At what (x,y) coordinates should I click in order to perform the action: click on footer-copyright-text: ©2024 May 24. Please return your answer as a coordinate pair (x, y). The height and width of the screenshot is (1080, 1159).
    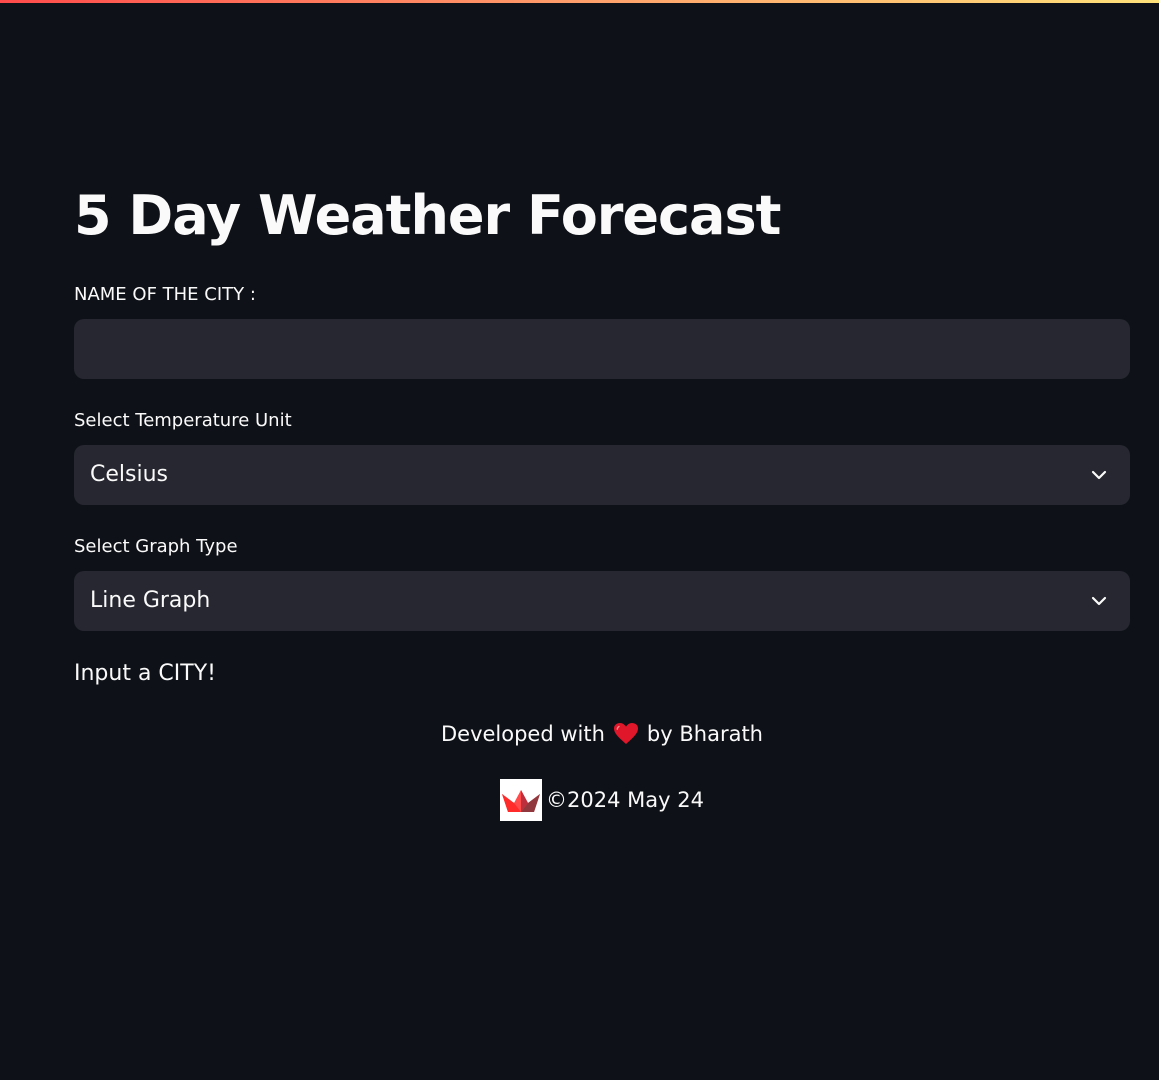
    Looking at the image, I should click on (625, 800).